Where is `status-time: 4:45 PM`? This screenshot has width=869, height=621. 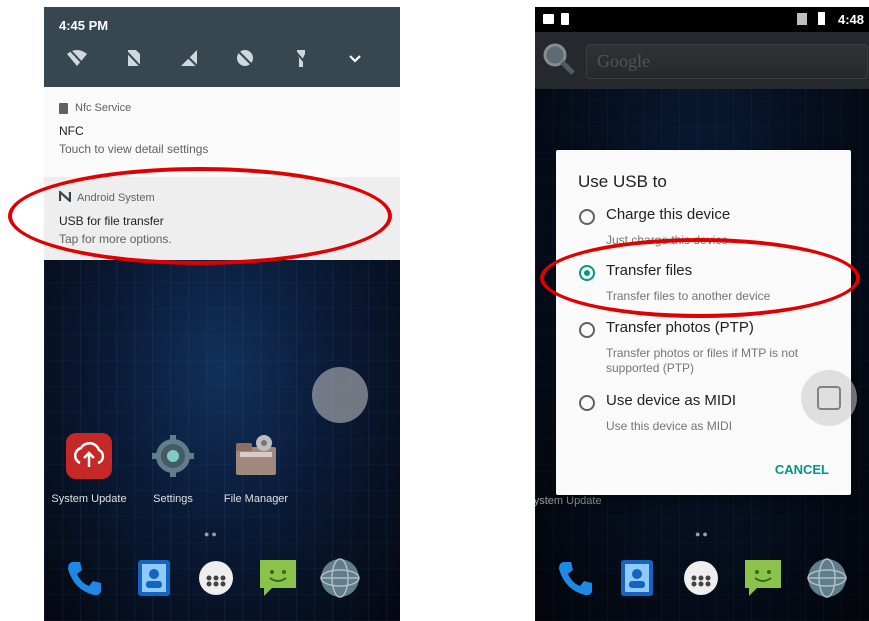
status-time: 4:45 PM is located at coordinates (84, 25).